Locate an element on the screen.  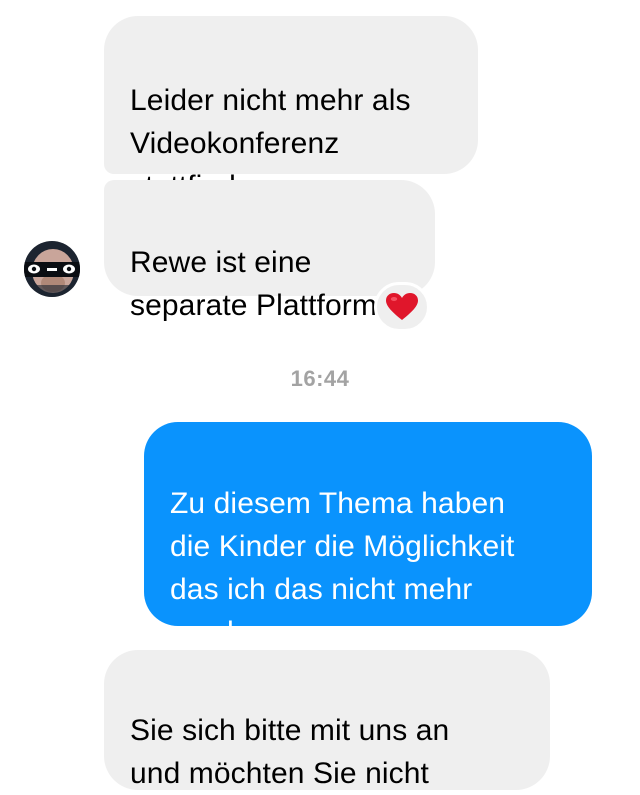
reaction-badge is located at coordinates (402, 307).